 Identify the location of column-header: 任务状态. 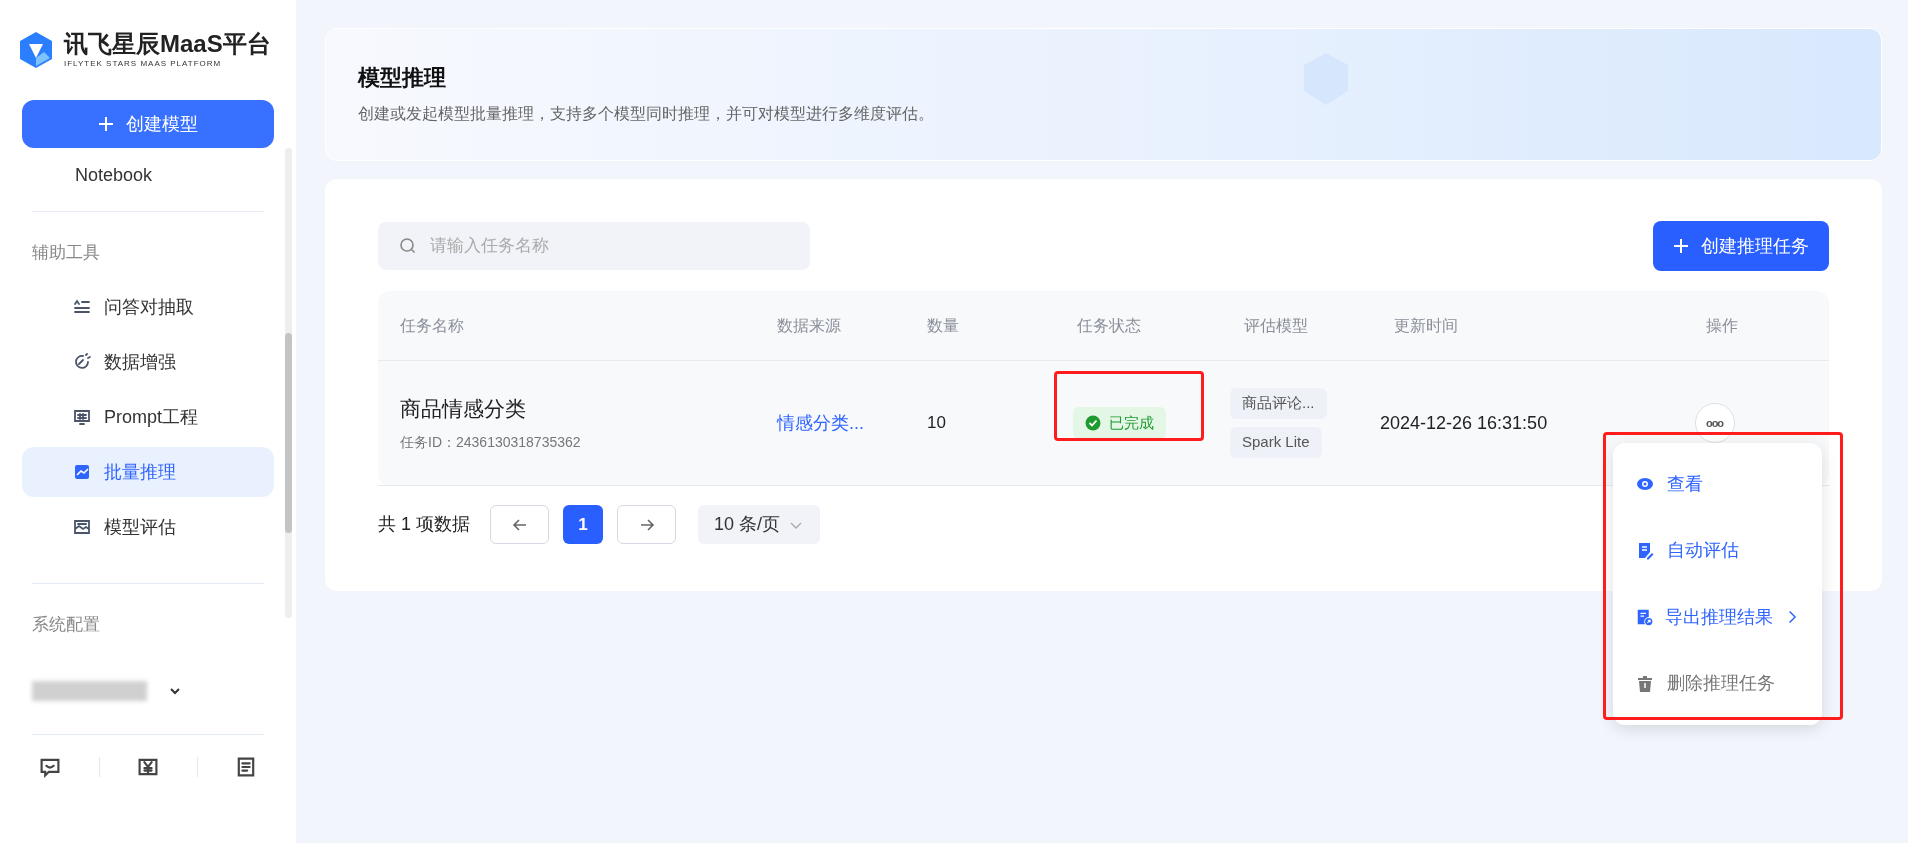
(1109, 325).